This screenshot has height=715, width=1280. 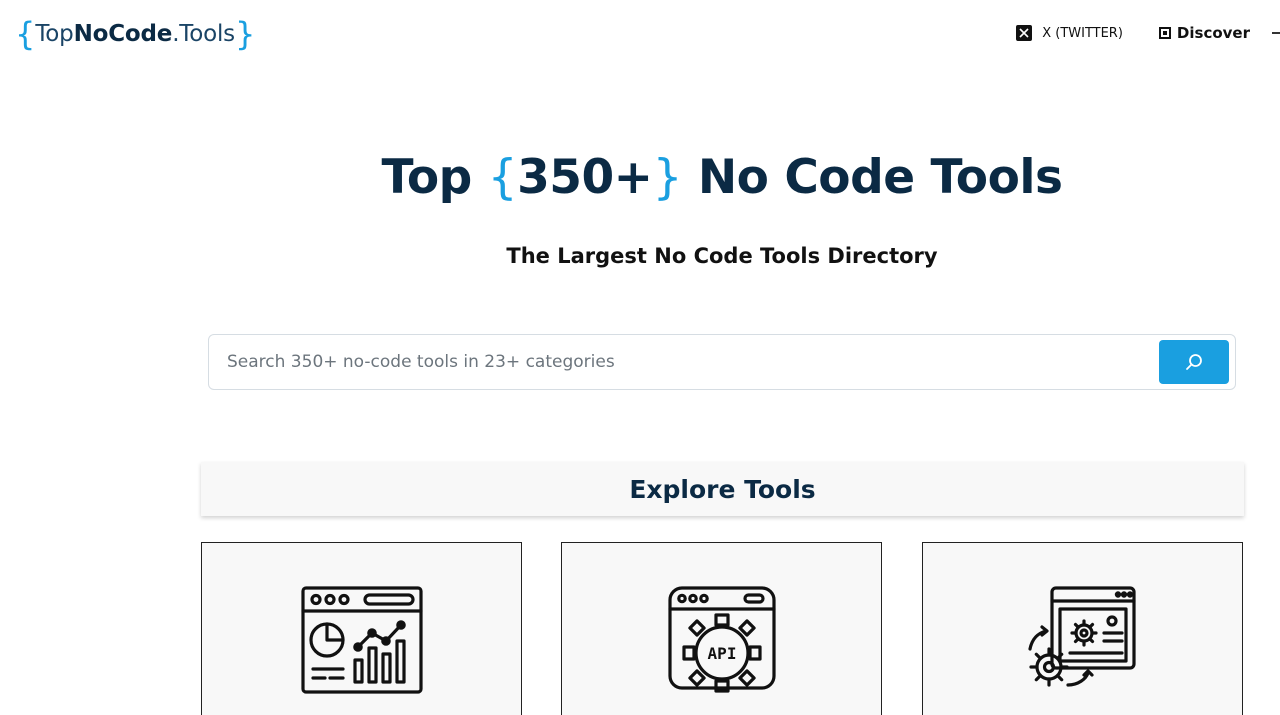 What do you see at coordinates (722, 177) in the screenshot?
I see `hero-title: Top {350+} No Code Tools` at bounding box center [722, 177].